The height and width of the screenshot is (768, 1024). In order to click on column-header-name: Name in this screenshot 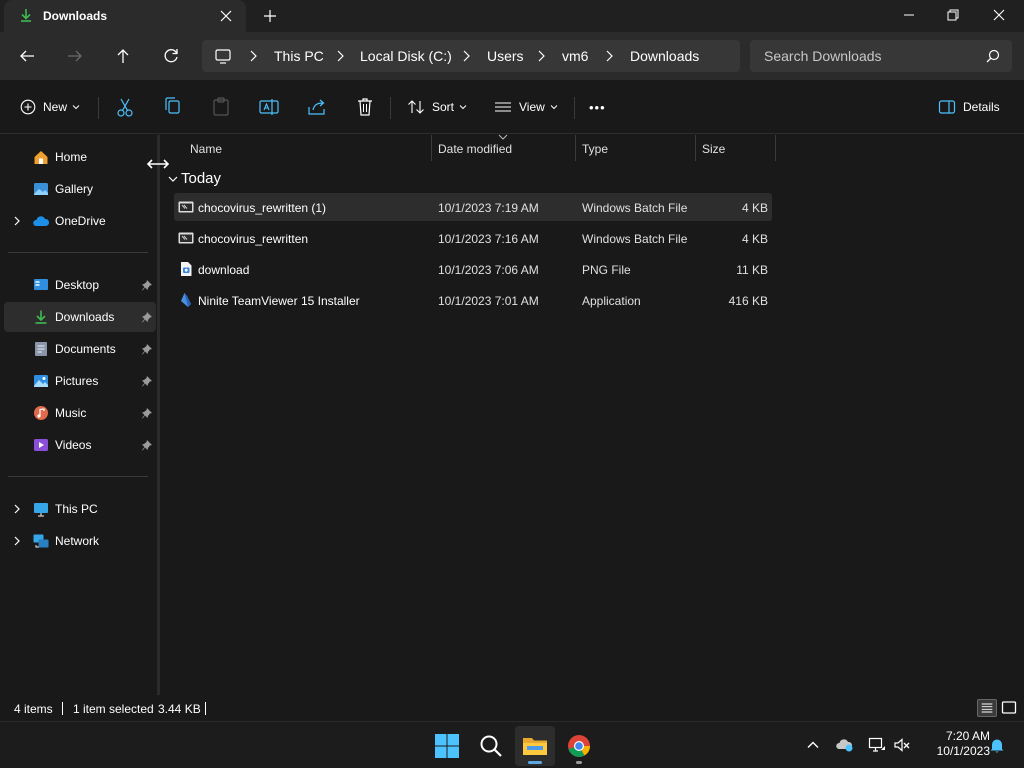, I will do `click(308, 148)`.